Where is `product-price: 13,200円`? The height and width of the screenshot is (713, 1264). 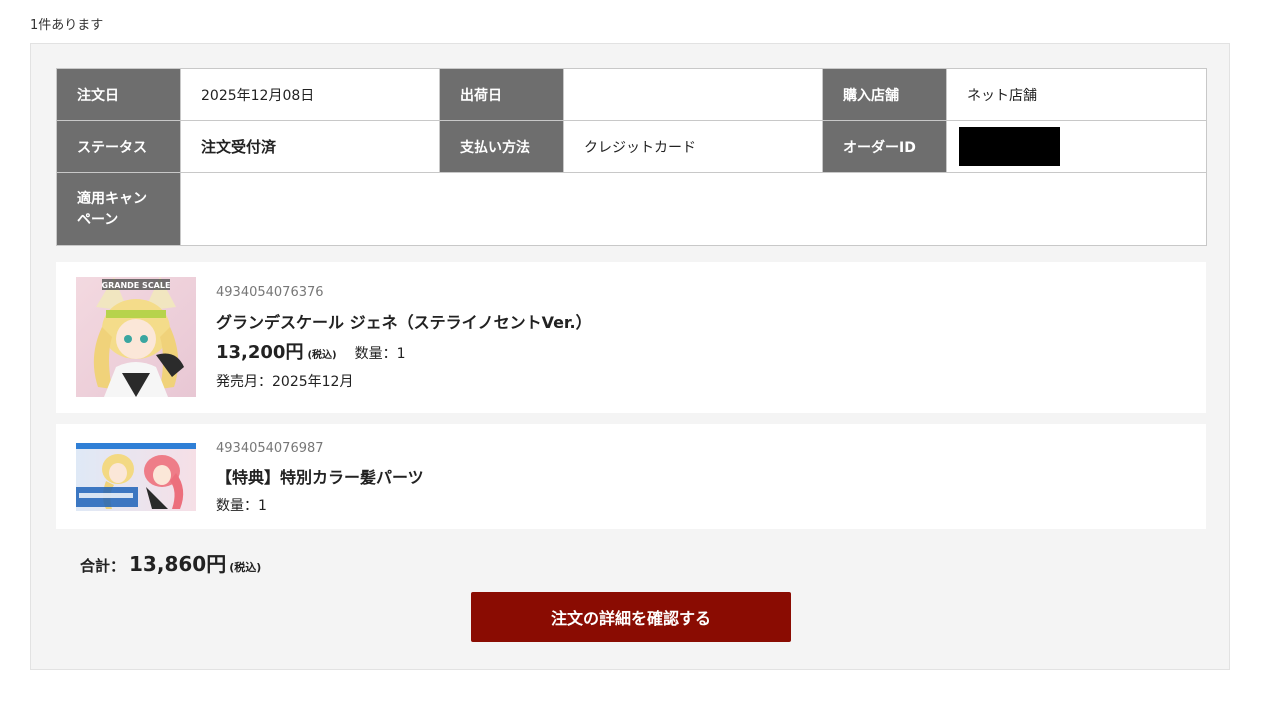
product-price: 13,200円 is located at coordinates (260, 352).